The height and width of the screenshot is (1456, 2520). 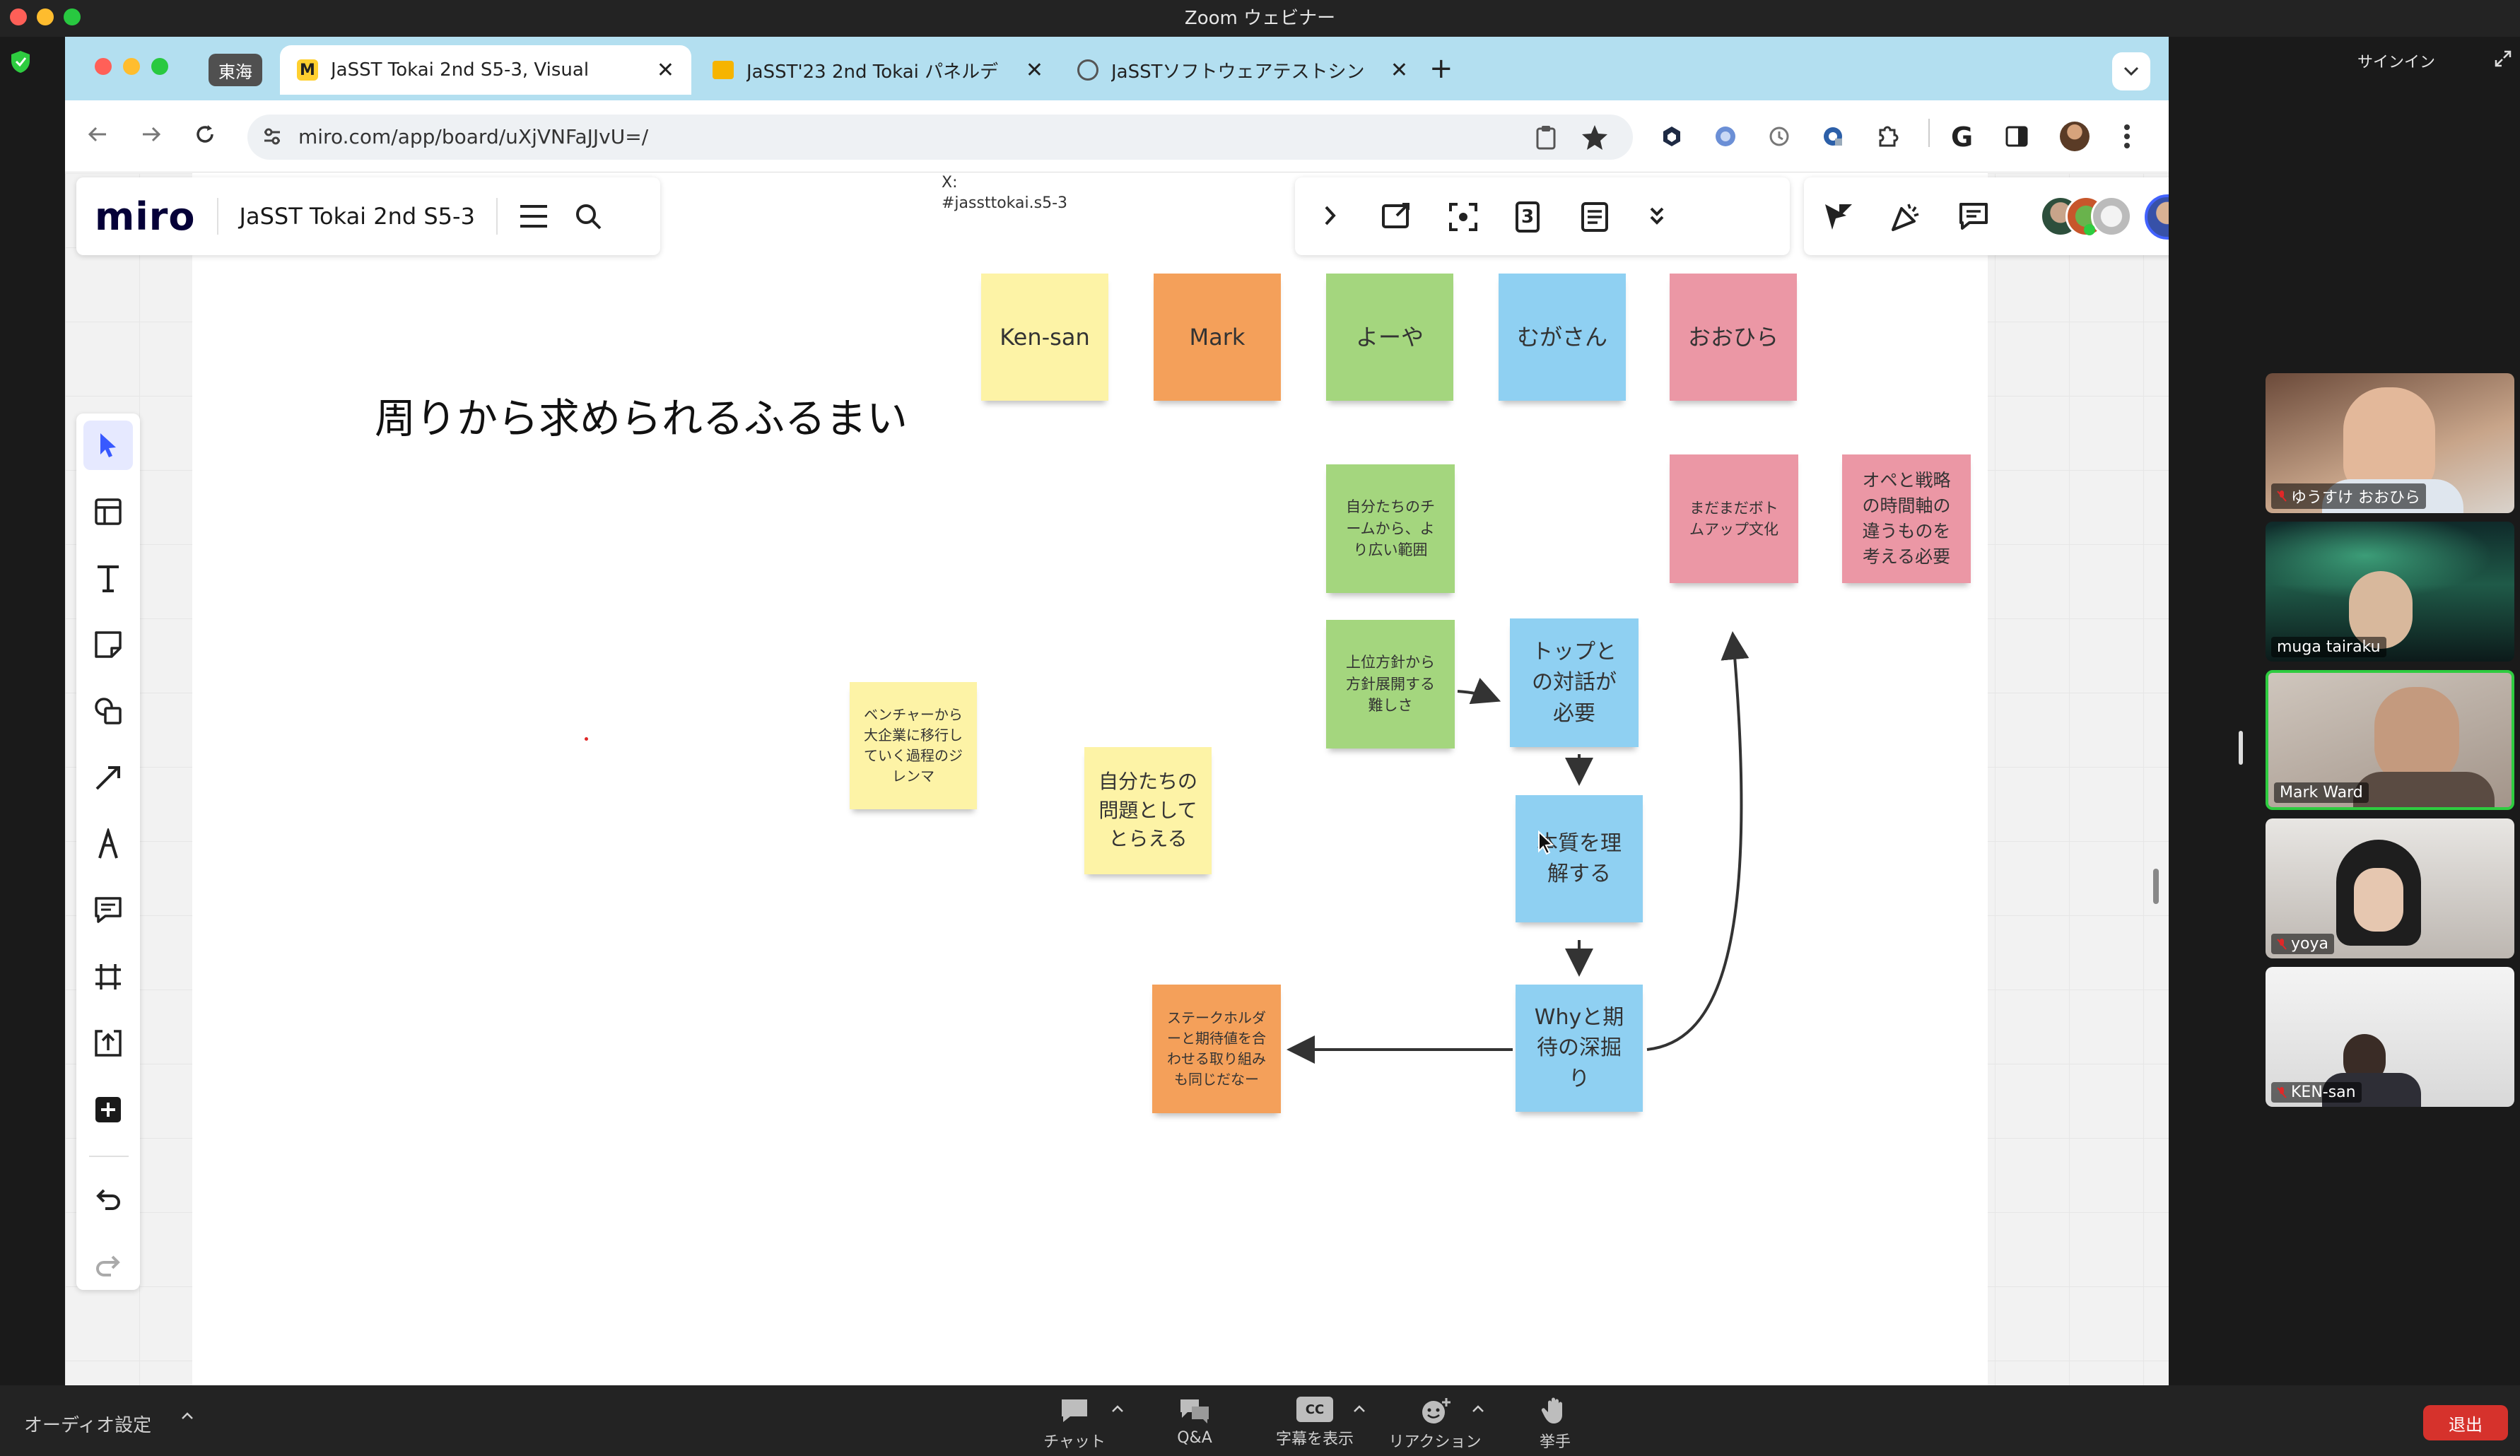 I want to click on reload-icon, so click(x=205, y=135).